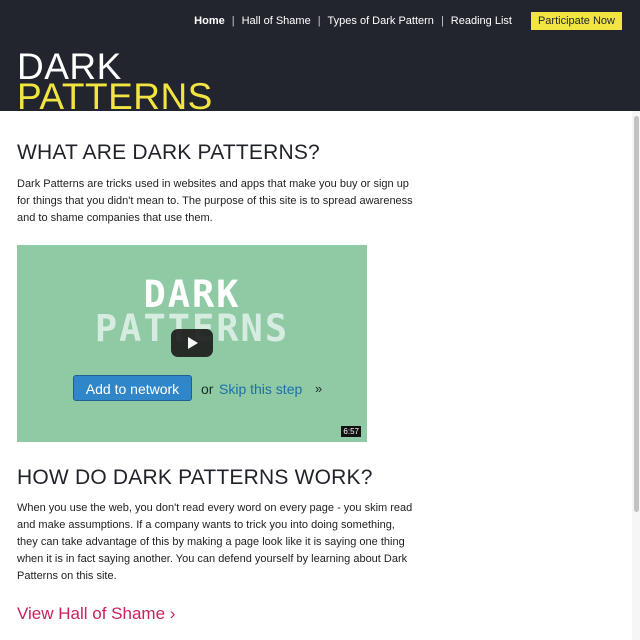 This screenshot has width=640, height=640. What do you see at coordinates (319, 388) in the screenshot?
I see `skip-arrow: »` at bounding box center [319, 388].